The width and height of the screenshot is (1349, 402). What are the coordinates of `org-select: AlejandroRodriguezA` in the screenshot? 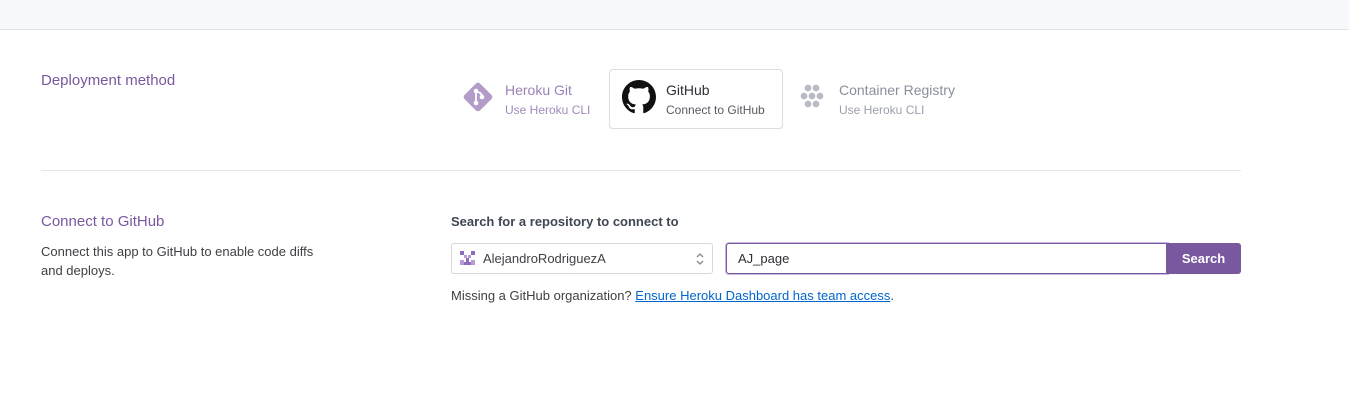 It's located at (582, 258).